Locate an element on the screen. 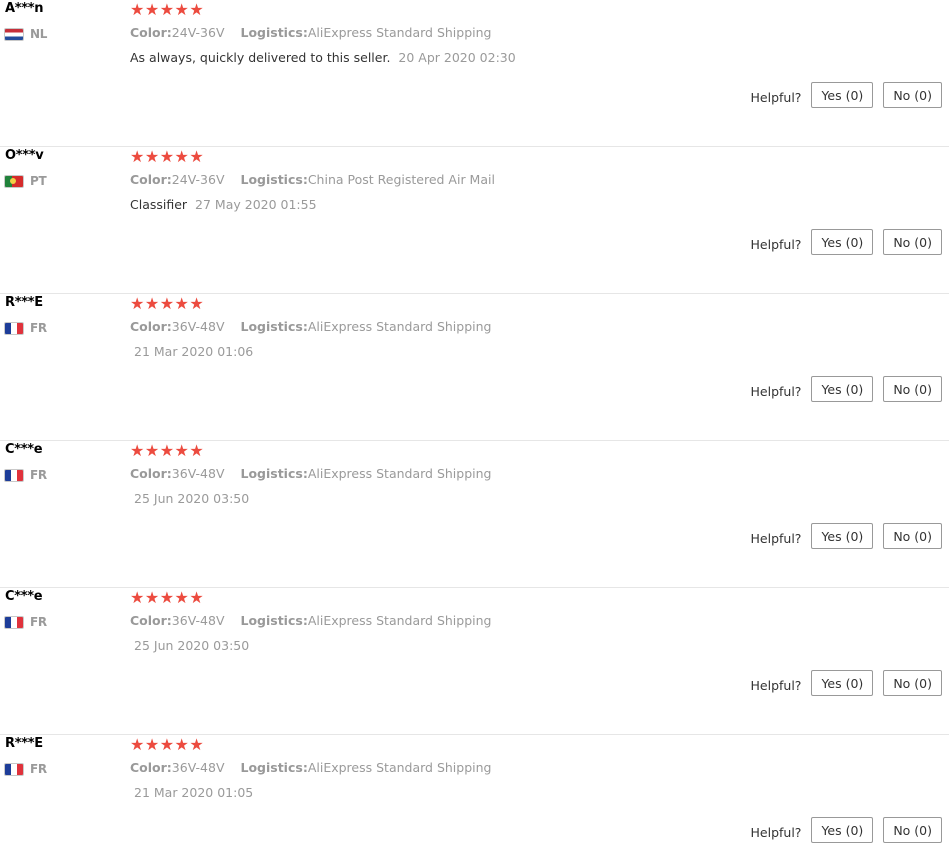 This screenshot has width=949, height=851. review-date: 21 Mar 2020 01:06 is located at coordinates (194, 351).